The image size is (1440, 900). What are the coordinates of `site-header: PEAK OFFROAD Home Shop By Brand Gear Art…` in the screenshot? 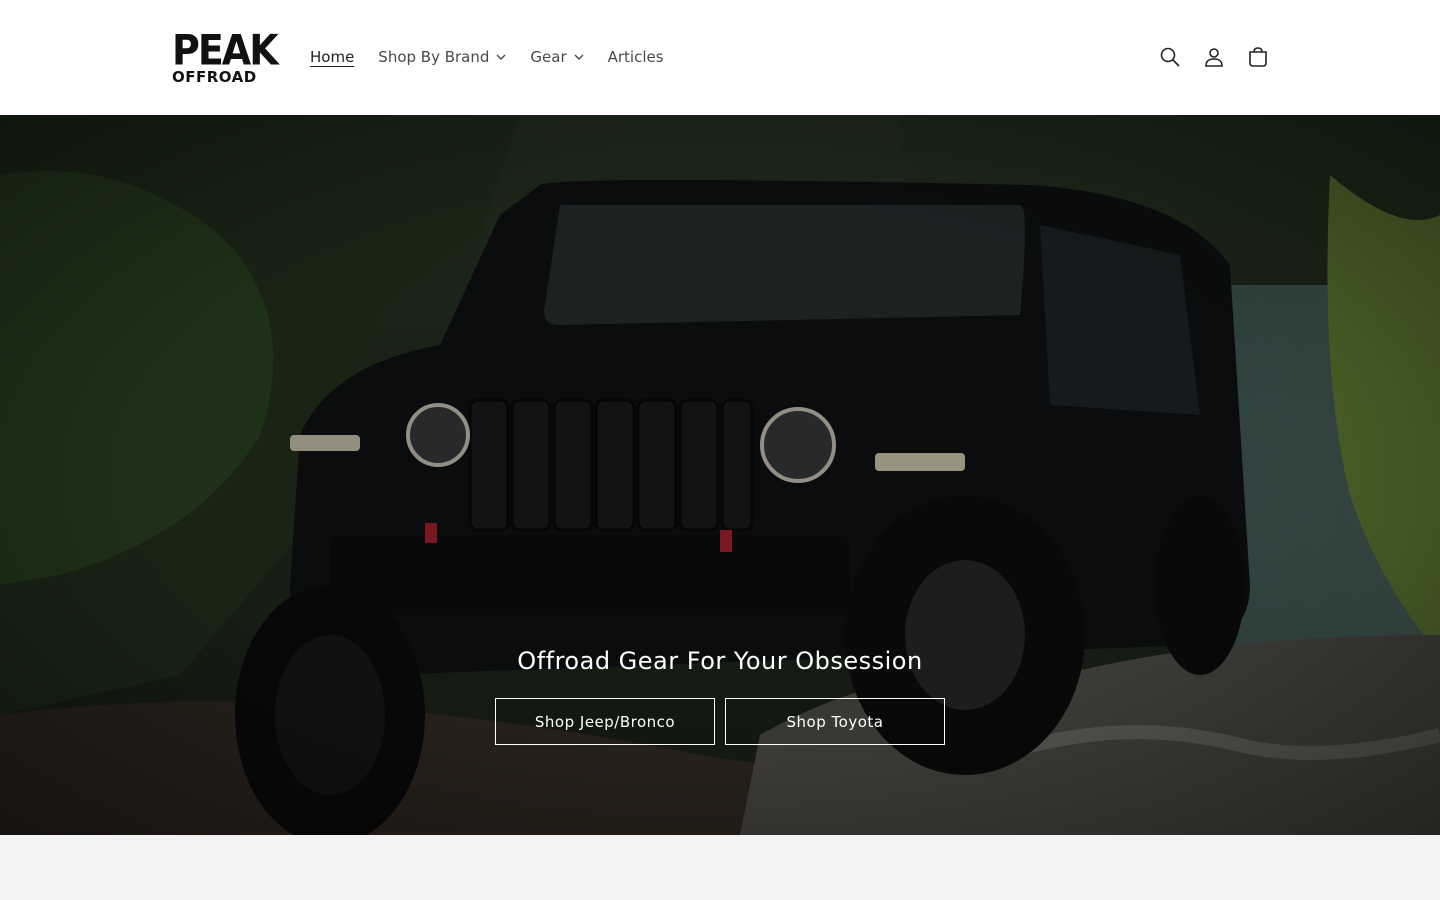 It's located at (720, 57).